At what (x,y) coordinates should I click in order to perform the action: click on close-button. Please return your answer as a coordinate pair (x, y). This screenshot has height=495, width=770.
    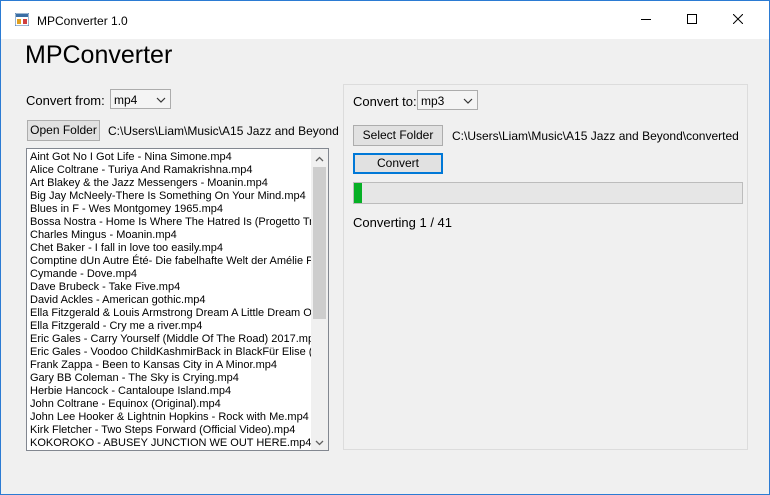
    Looking at the image, I should click on (738, 20).